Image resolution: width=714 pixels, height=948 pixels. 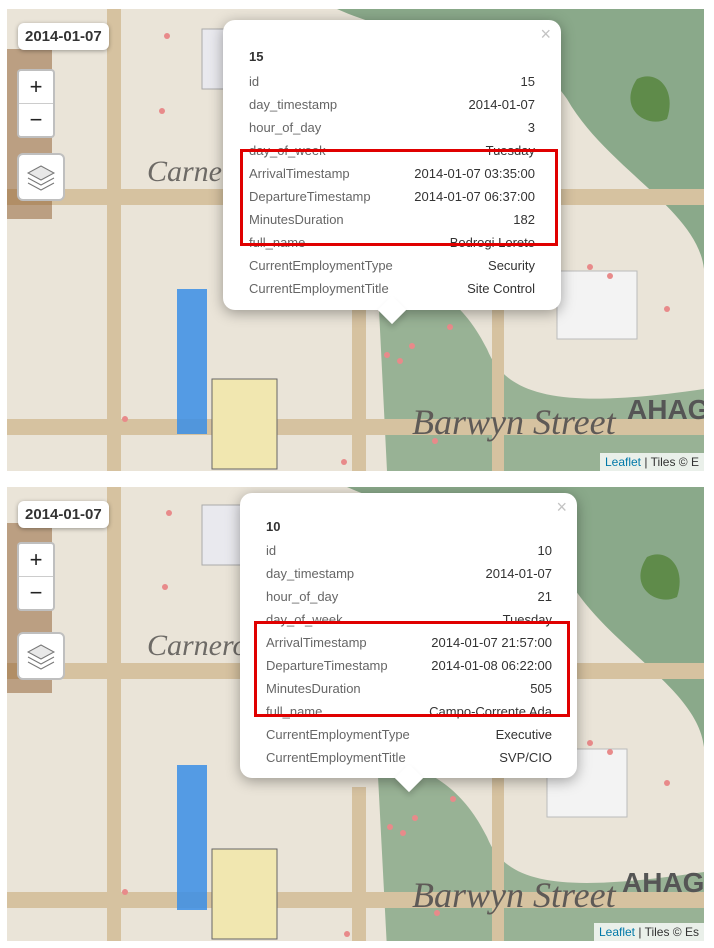 I want to click on popup-row-employment-type: CurrentEmploymentType Executive, so click(x=409, y=734).